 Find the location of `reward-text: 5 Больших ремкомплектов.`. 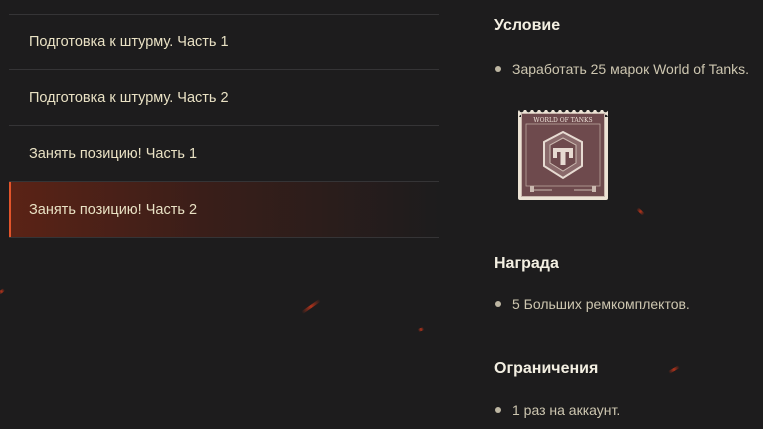

reward-text: 5 Больших ремкомплектов. is located at coordinates (601, 304).